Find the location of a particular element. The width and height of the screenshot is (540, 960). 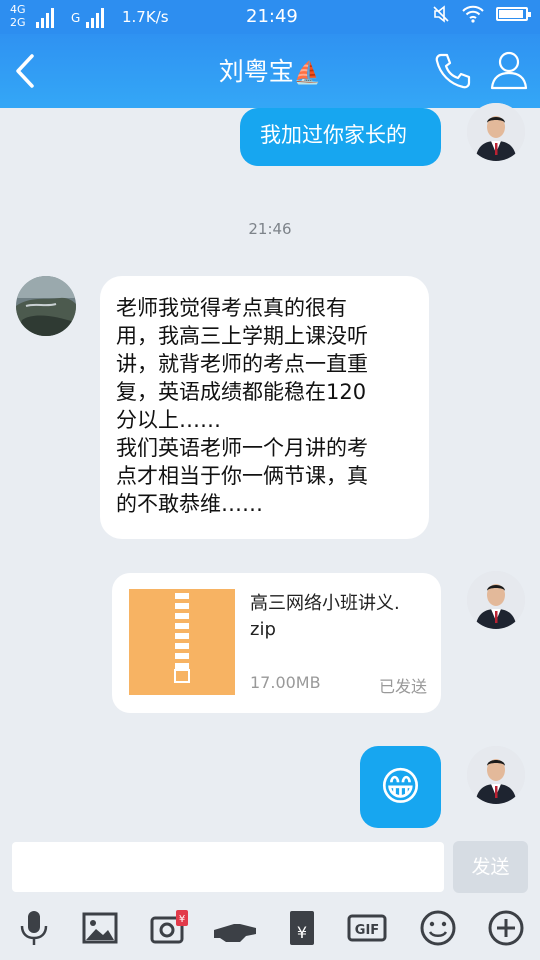

add-more-icon is located at coordinates (506, 928).